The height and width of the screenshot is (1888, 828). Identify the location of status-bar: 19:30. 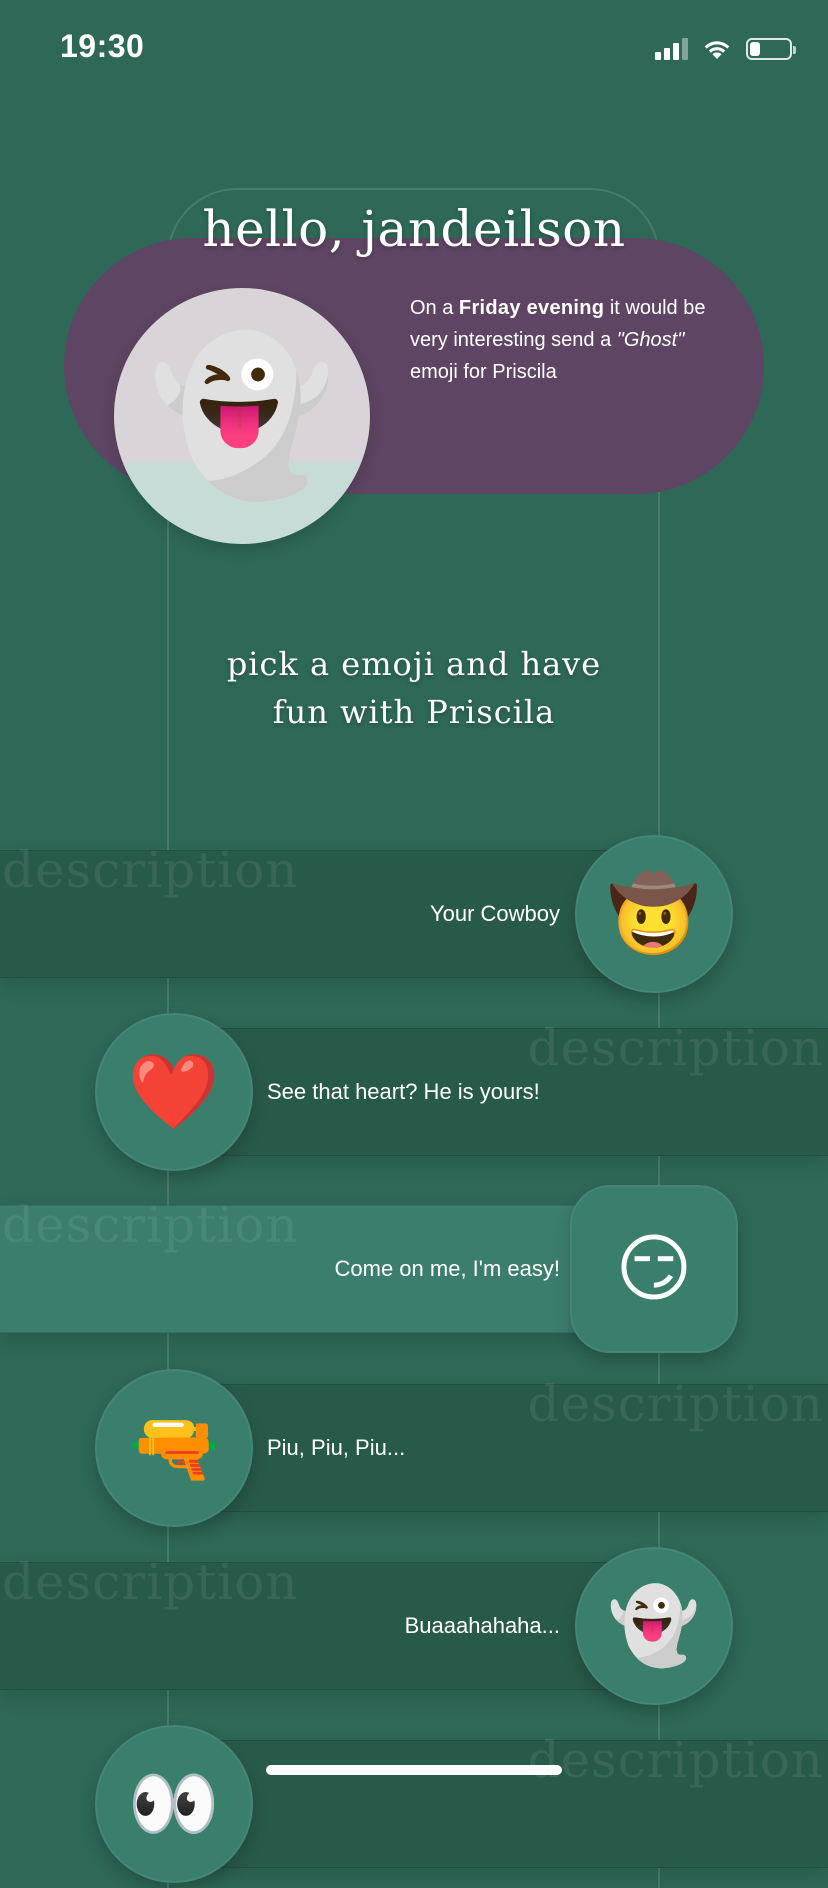
(414, 50).